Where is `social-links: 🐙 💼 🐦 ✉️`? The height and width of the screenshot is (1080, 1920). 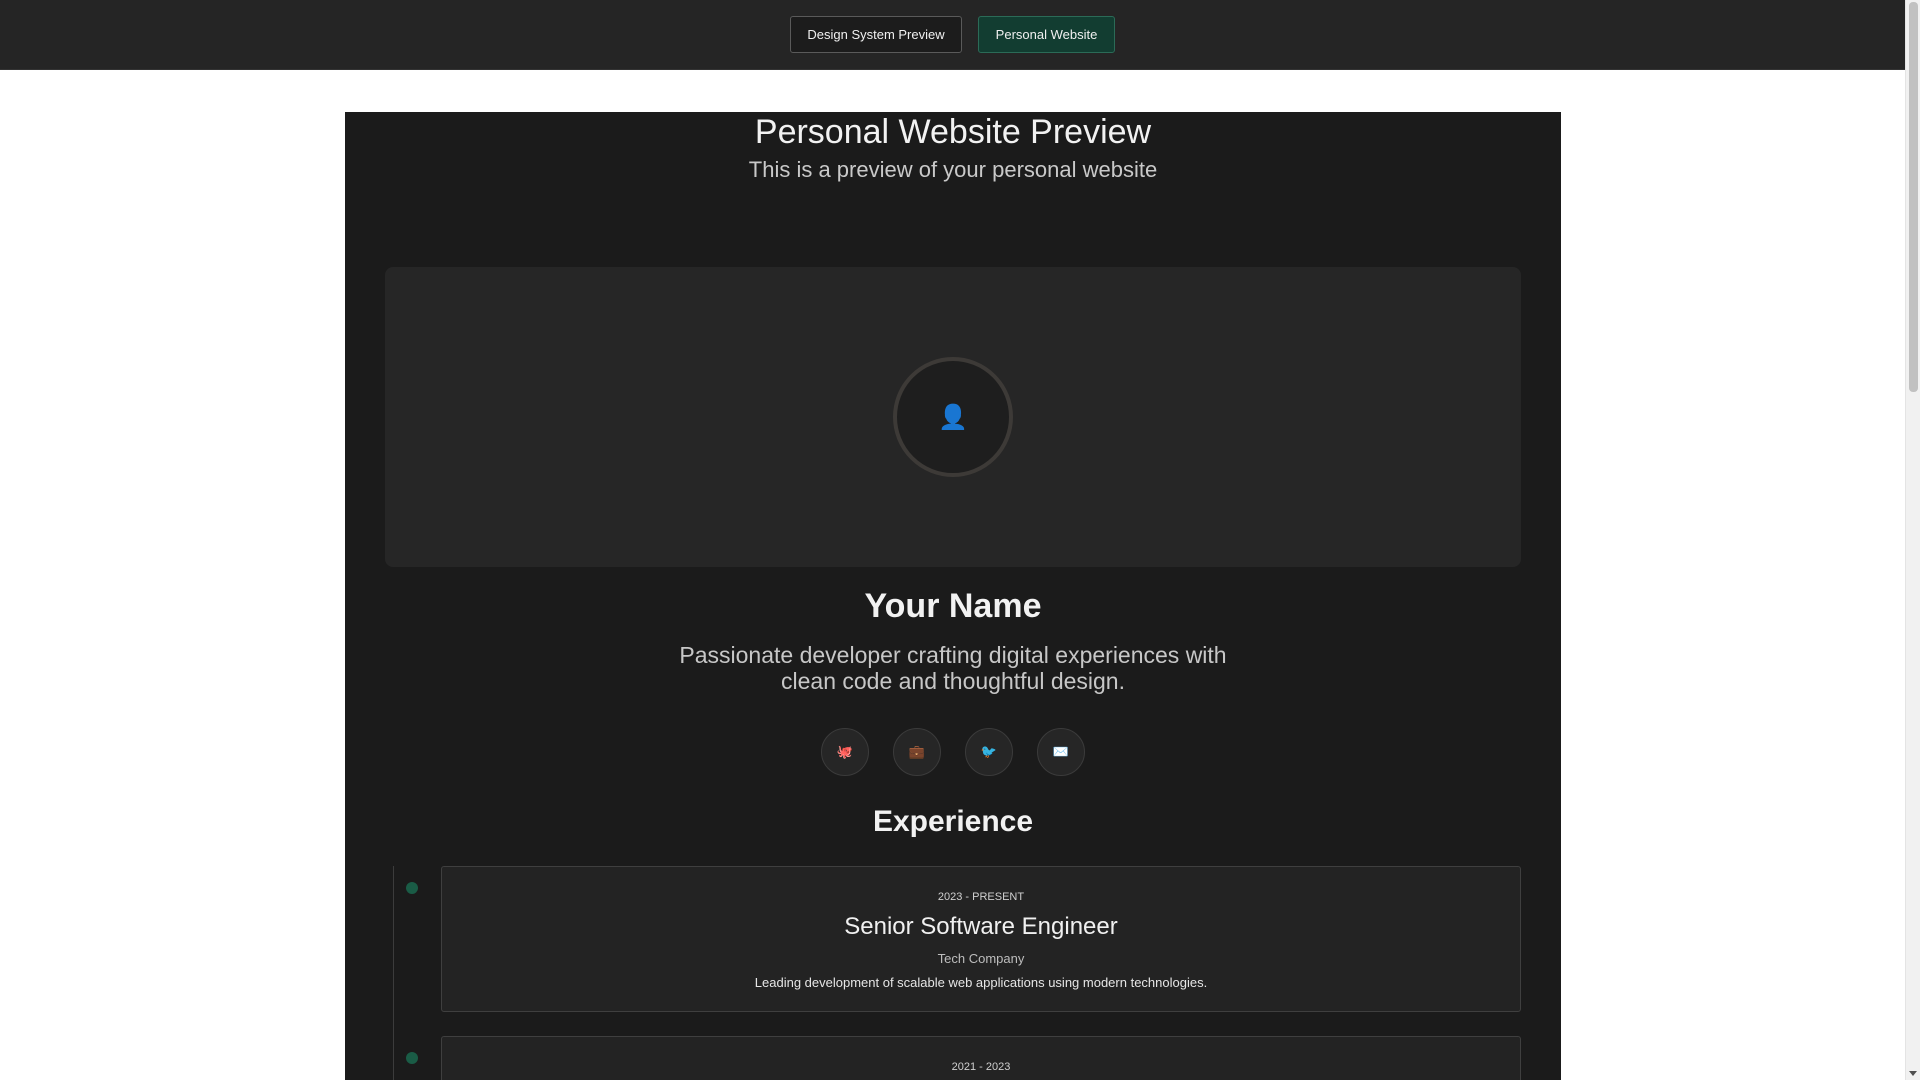
social-links: 🐙 💼 🐦 ✉️ is located at coordinates (953, 752).